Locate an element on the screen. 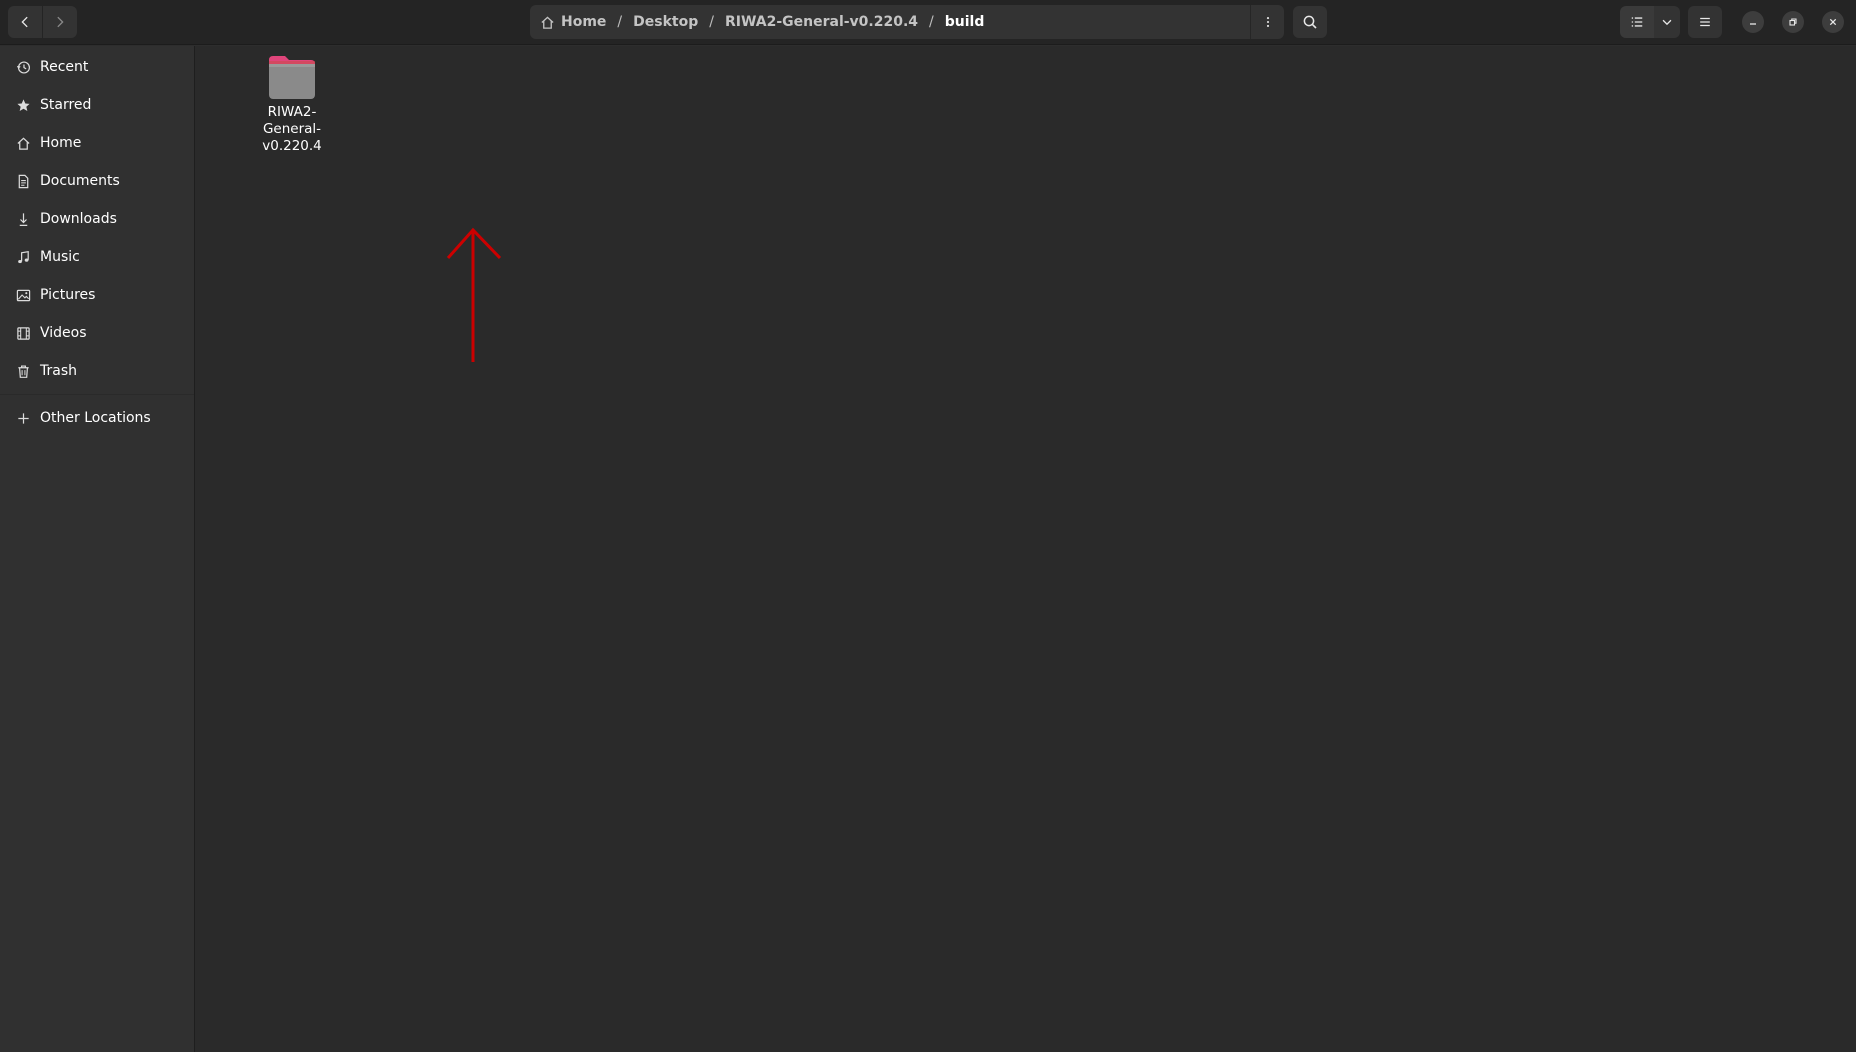  search-button is located at coordinates (1310, 22).